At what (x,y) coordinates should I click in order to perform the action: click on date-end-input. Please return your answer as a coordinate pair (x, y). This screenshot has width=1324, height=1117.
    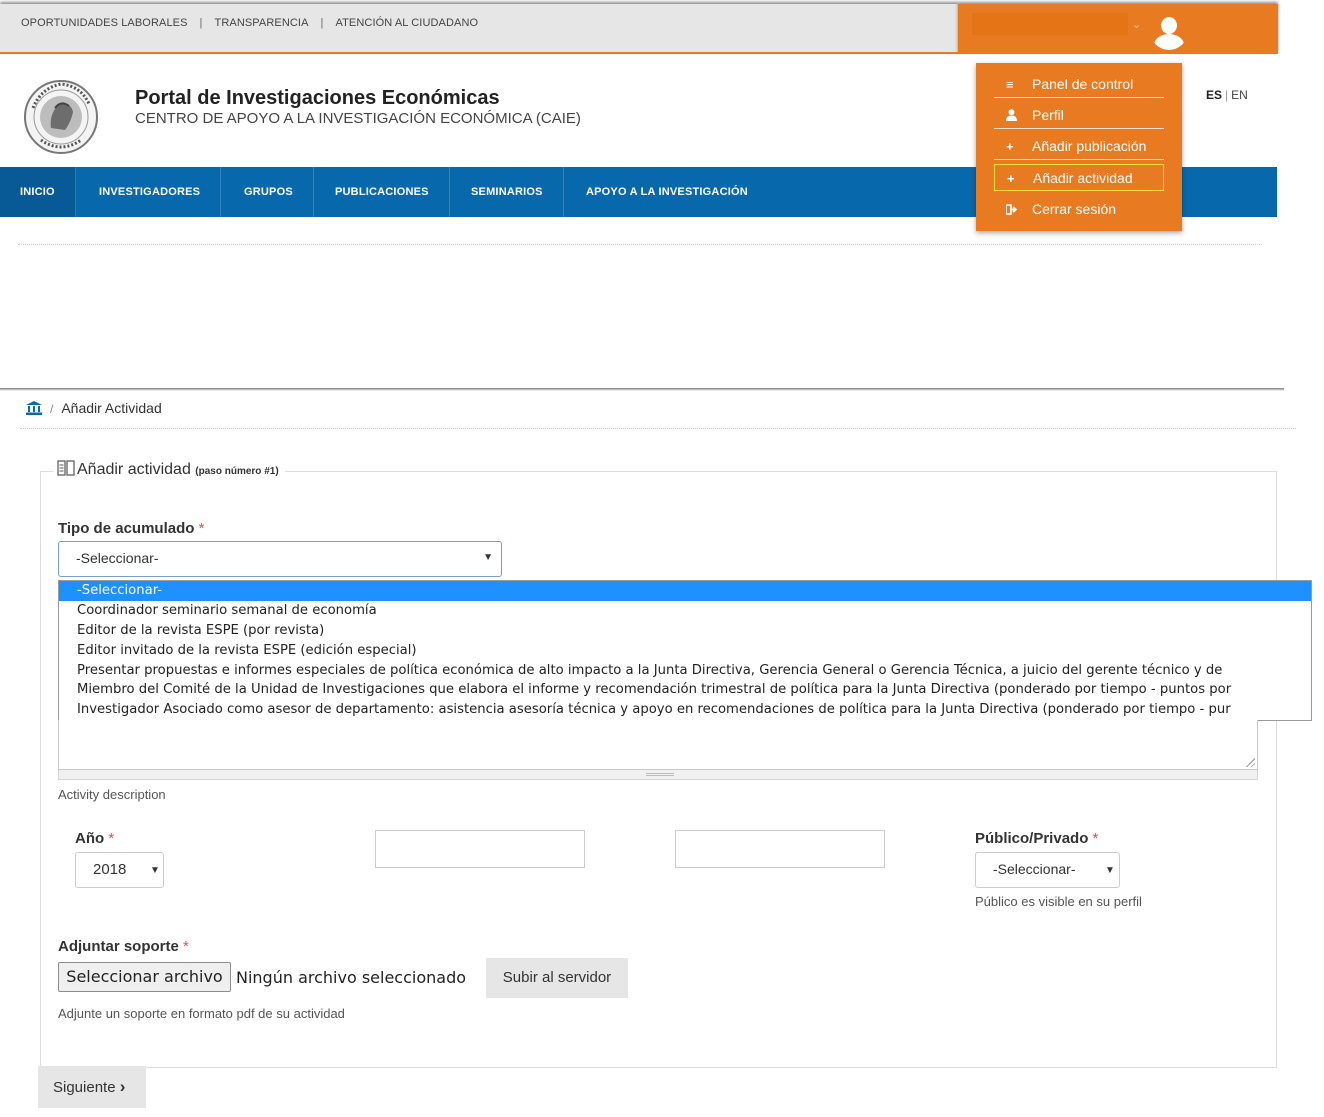
    Looking at the image, I should click on (780, 849).